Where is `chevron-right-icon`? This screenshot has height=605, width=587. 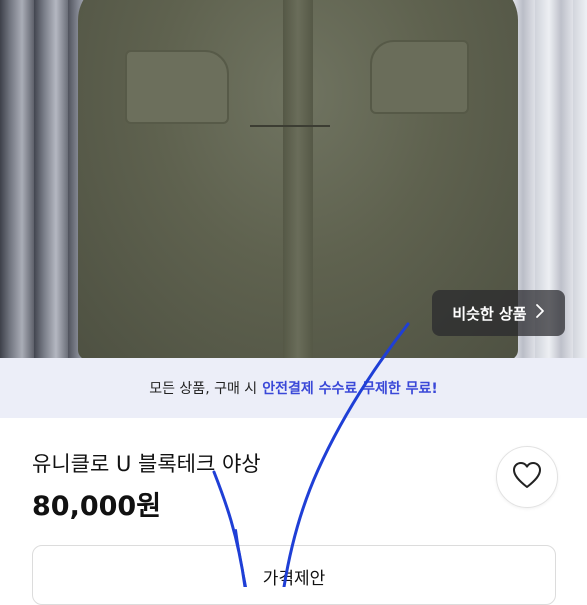 chevron-right-icon is located at coordinates (540, 313).